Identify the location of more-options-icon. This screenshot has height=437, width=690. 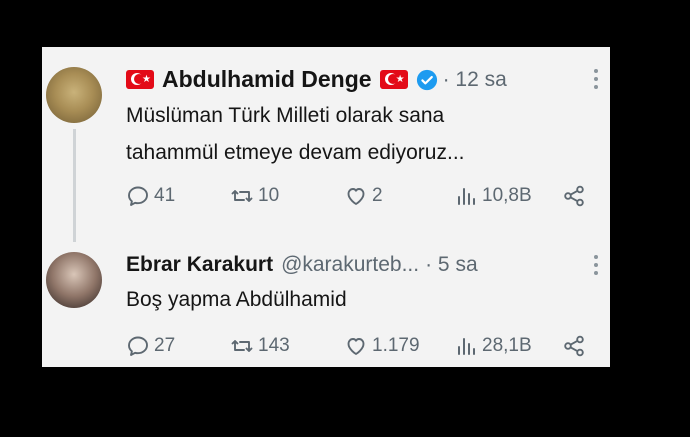
(597, 265).